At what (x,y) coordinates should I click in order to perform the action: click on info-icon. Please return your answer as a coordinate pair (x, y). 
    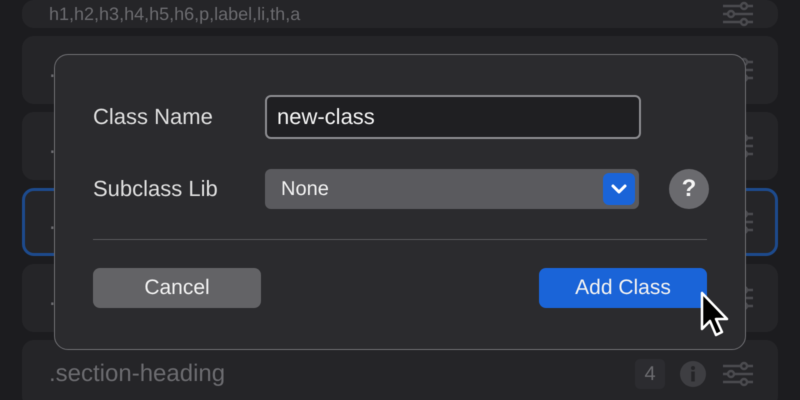
    Looking at the image, I should click on (693, 374).